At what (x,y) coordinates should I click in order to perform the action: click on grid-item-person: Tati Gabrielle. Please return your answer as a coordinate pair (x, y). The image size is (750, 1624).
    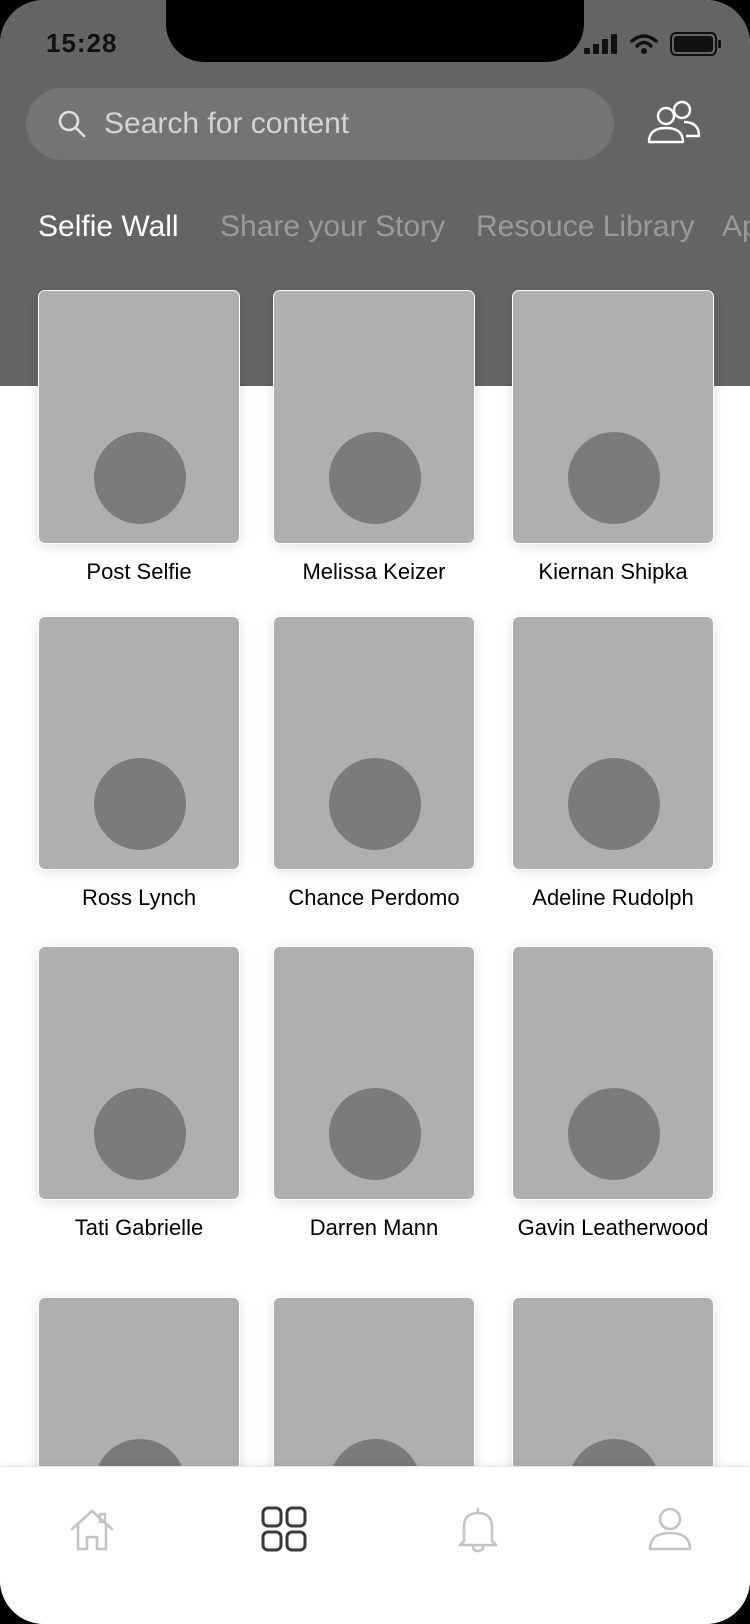
    Looking at the image, I should click on (139, 1094).